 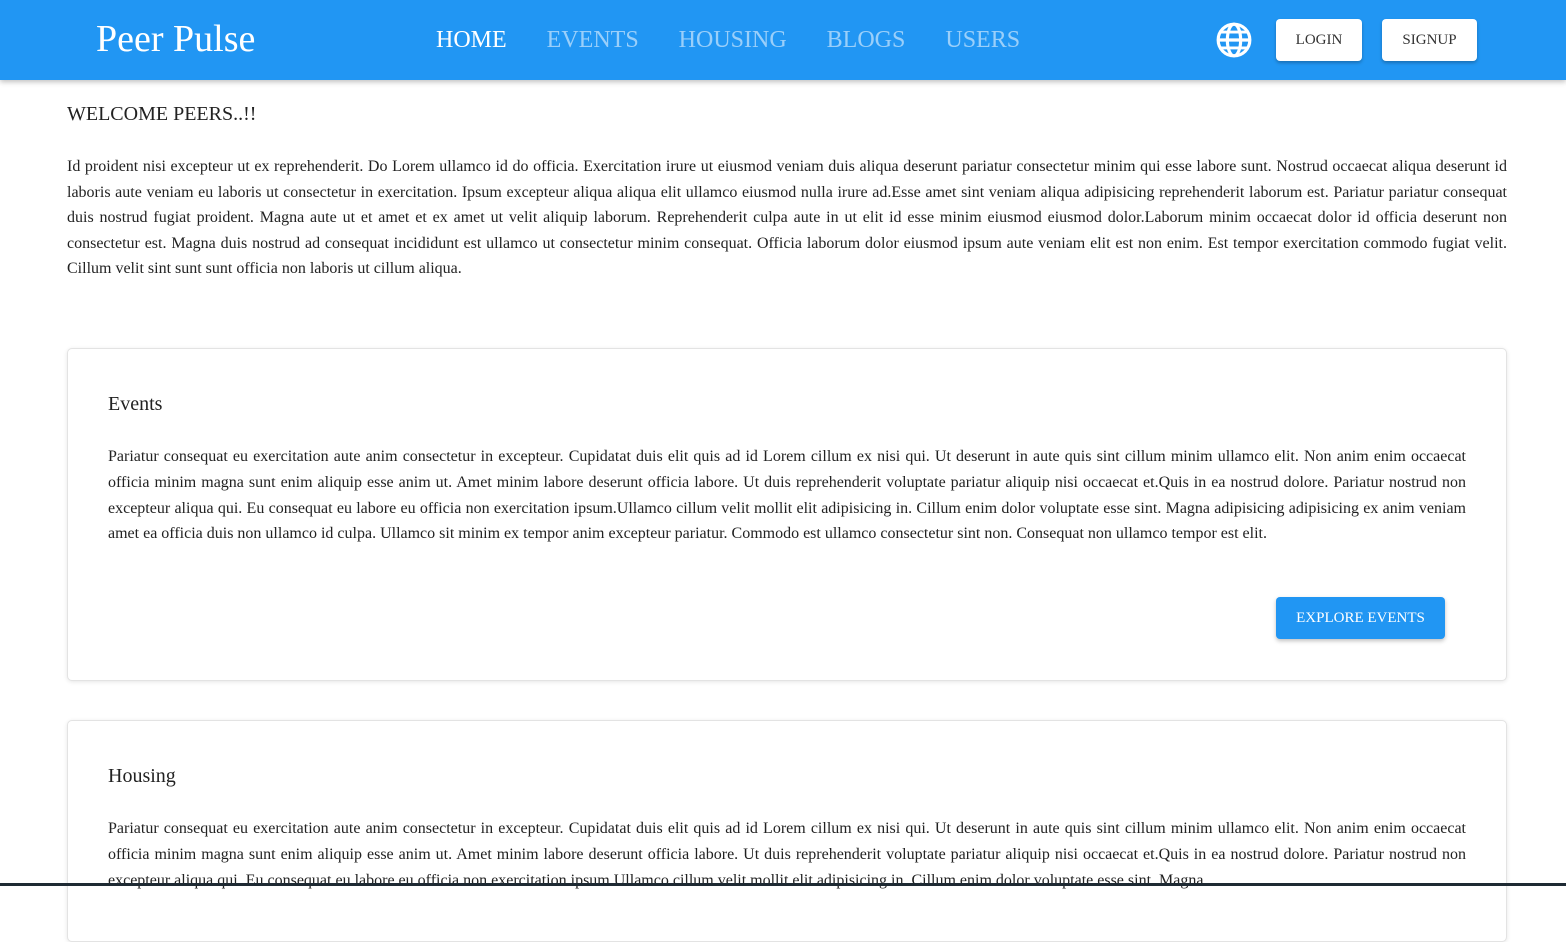 What do you see at coordinates (1234, 40) in the screenshot?
I see `globe-icon` at bounding box center [1234, 40].